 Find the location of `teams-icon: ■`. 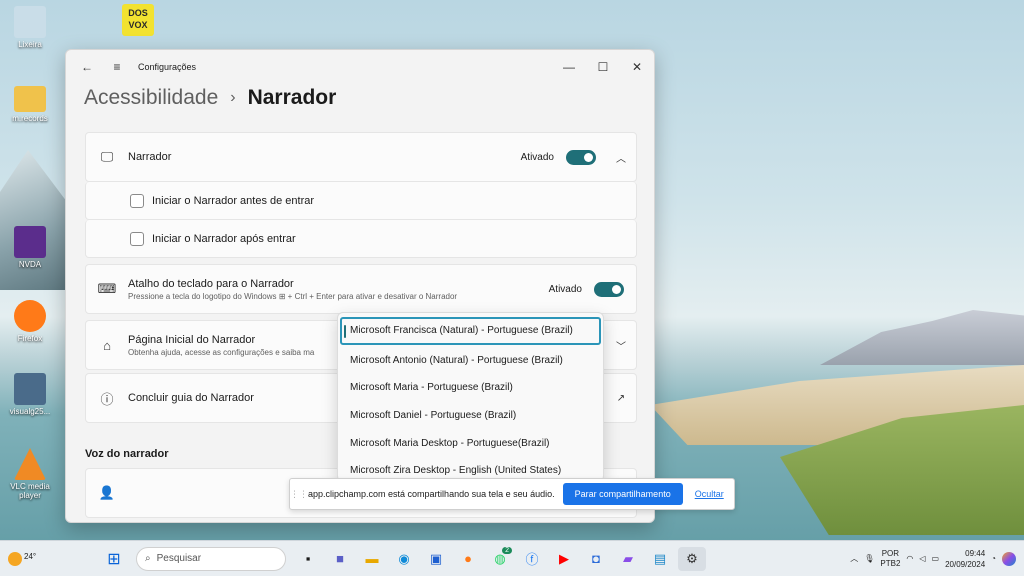

teams-icon: ■ is located at coordinates (340, 559).